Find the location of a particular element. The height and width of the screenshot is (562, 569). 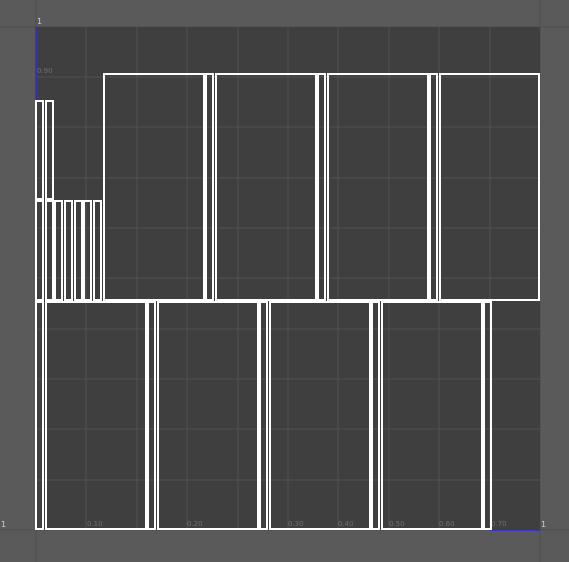

grid-label: 0.30 is located at coordinates (296, 524).